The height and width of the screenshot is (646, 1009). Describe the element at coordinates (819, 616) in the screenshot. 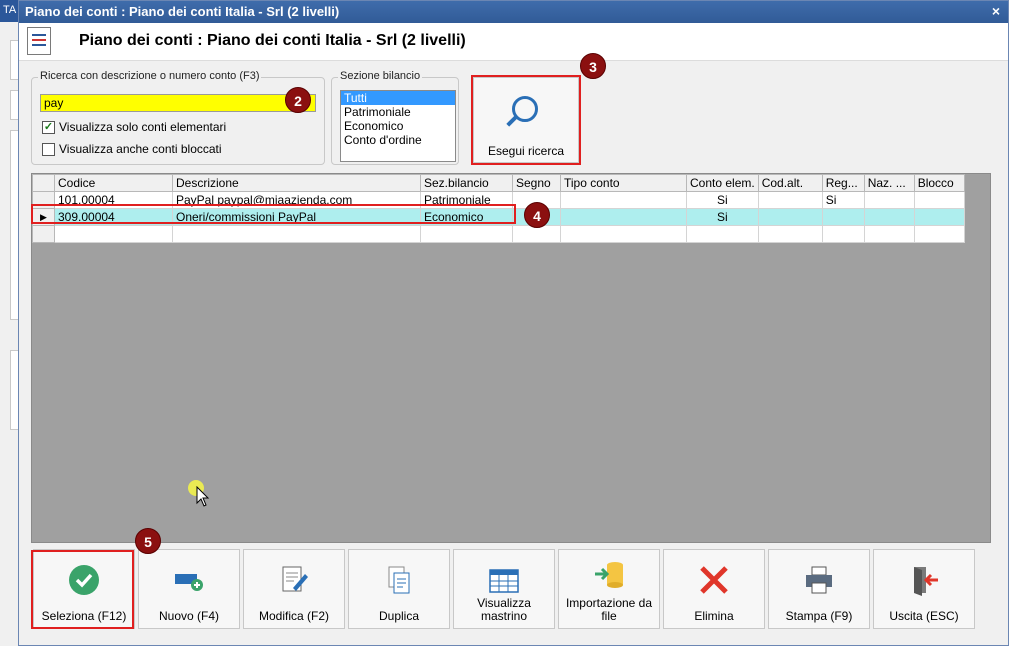

I see `print-button-label: Stampa (F9)` at that location.